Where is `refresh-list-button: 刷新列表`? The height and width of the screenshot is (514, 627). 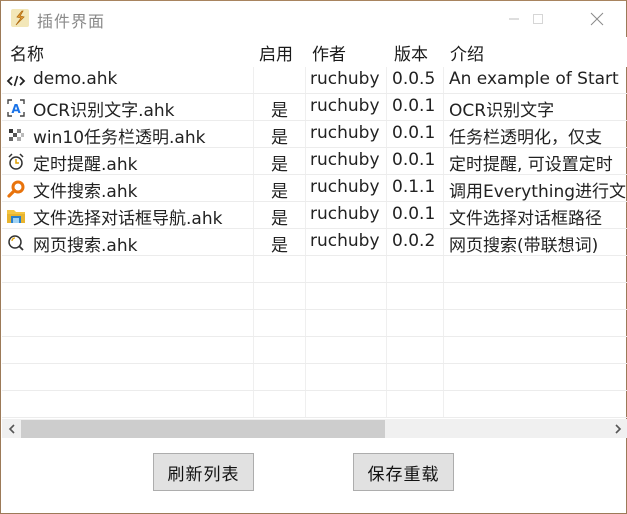 refresh-list-button: 刷新列表 is located at coordinates (203, 472).